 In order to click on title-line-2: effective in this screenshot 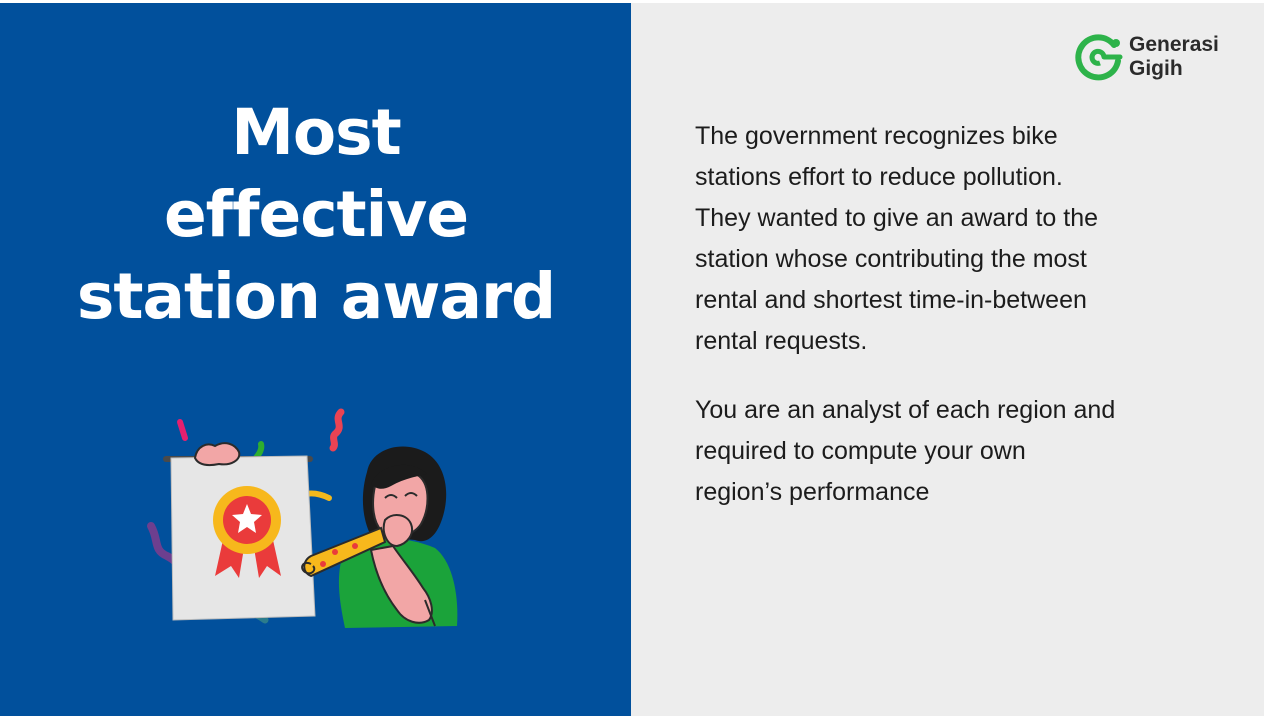, I will do `click(316, 214)`.